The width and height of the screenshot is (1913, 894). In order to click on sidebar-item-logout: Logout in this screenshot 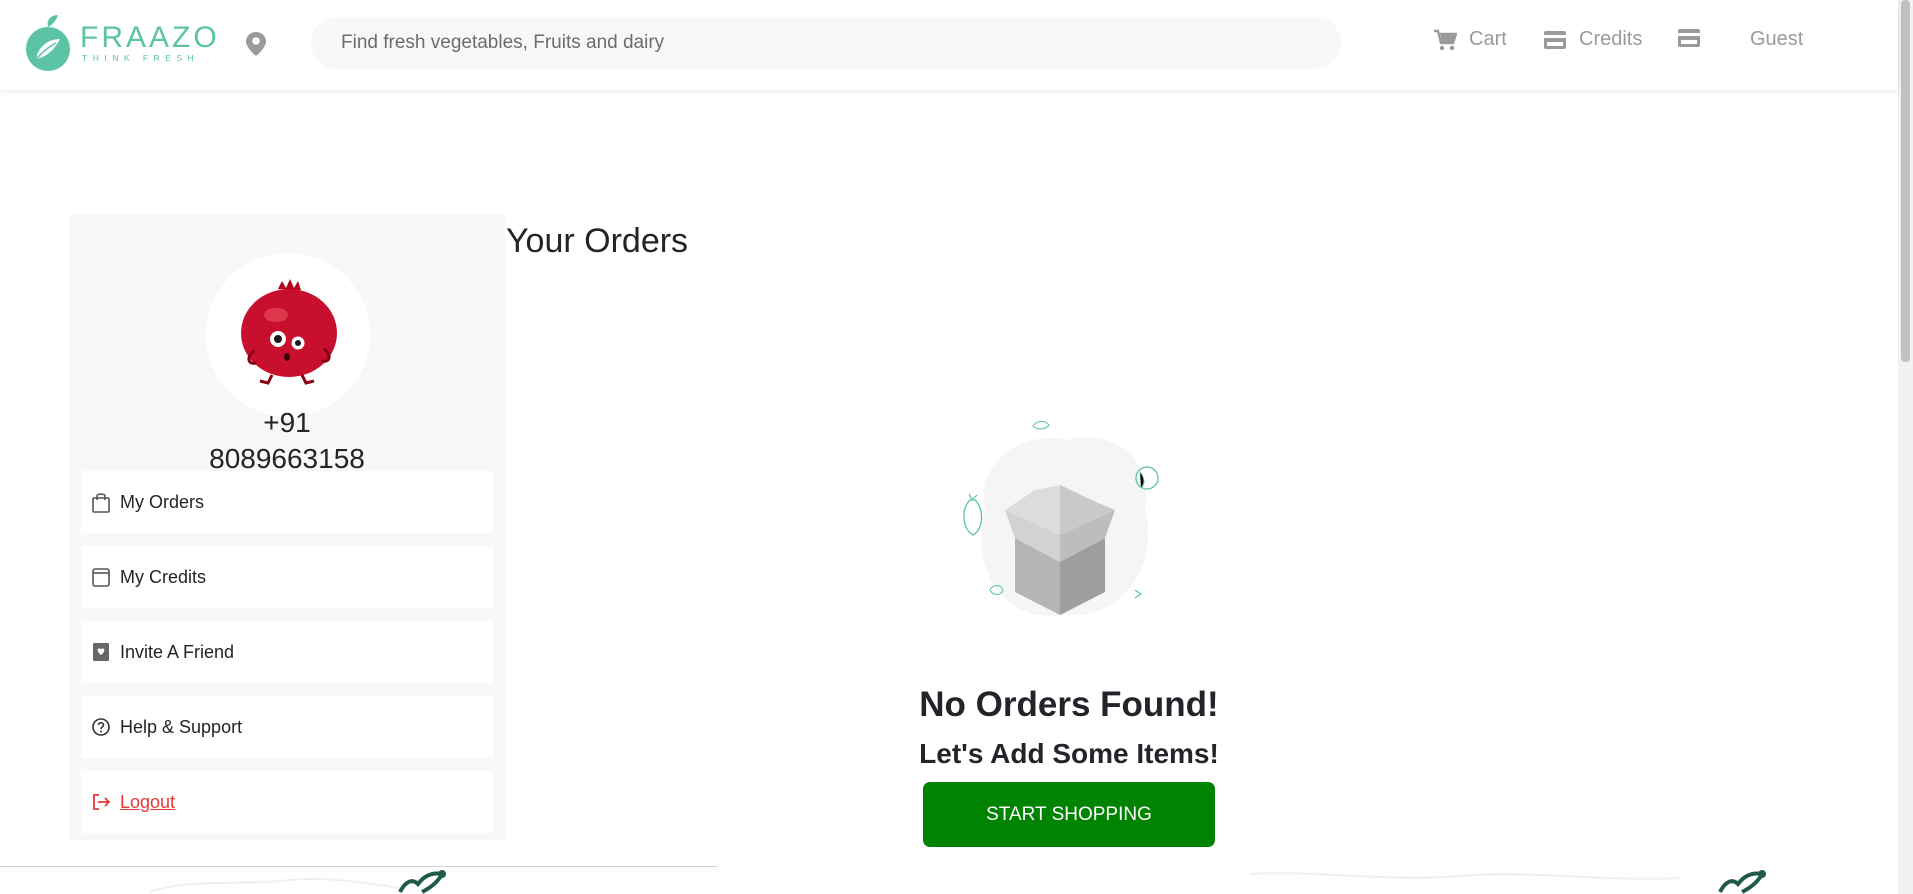, I will do `click(287, 802)`.